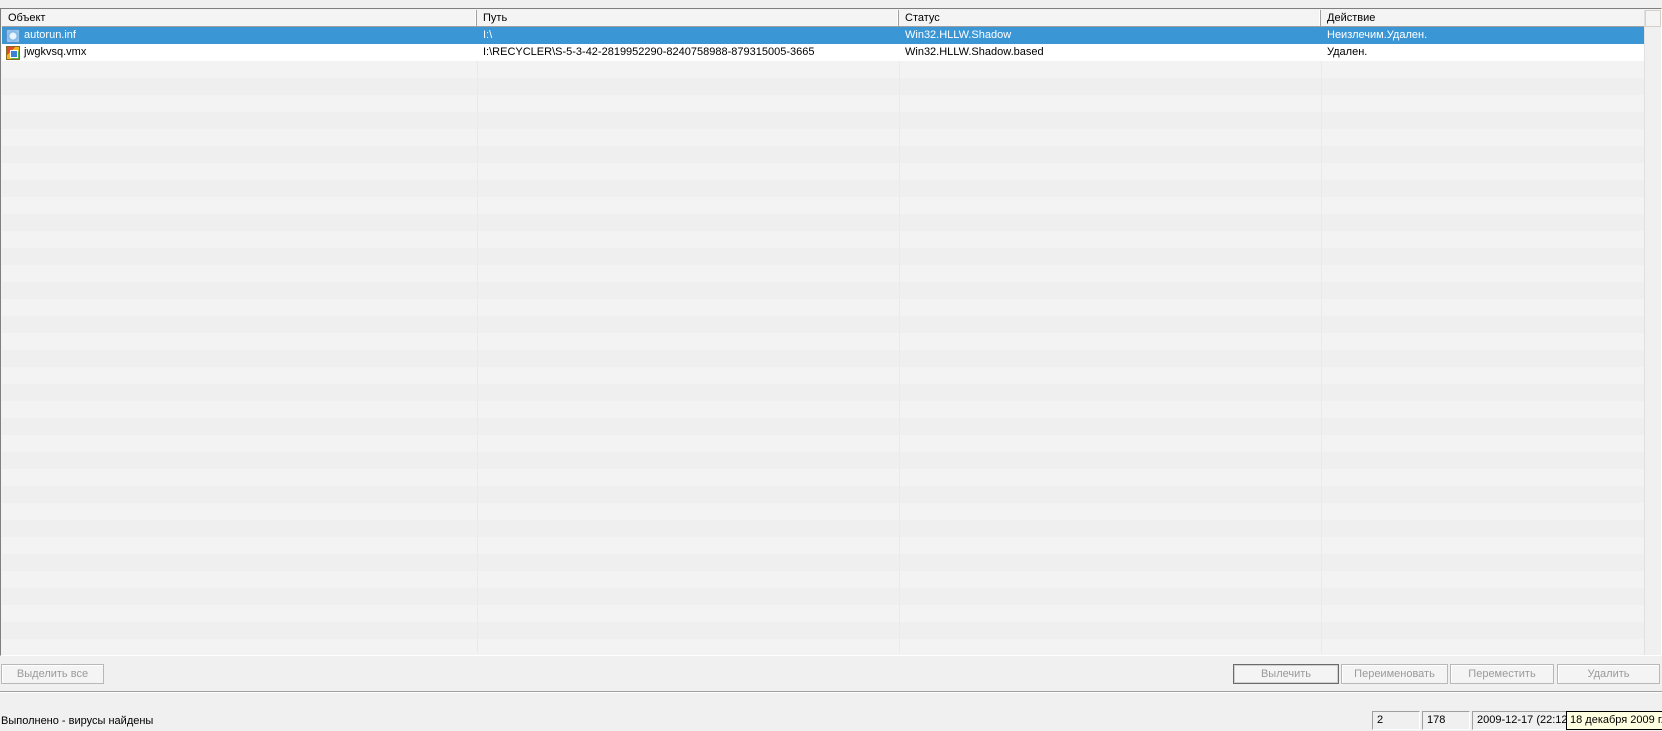  Describe the element at coordinates (1286, 674) in the screenshot. I see `cure-button: Вылечить` at that location.